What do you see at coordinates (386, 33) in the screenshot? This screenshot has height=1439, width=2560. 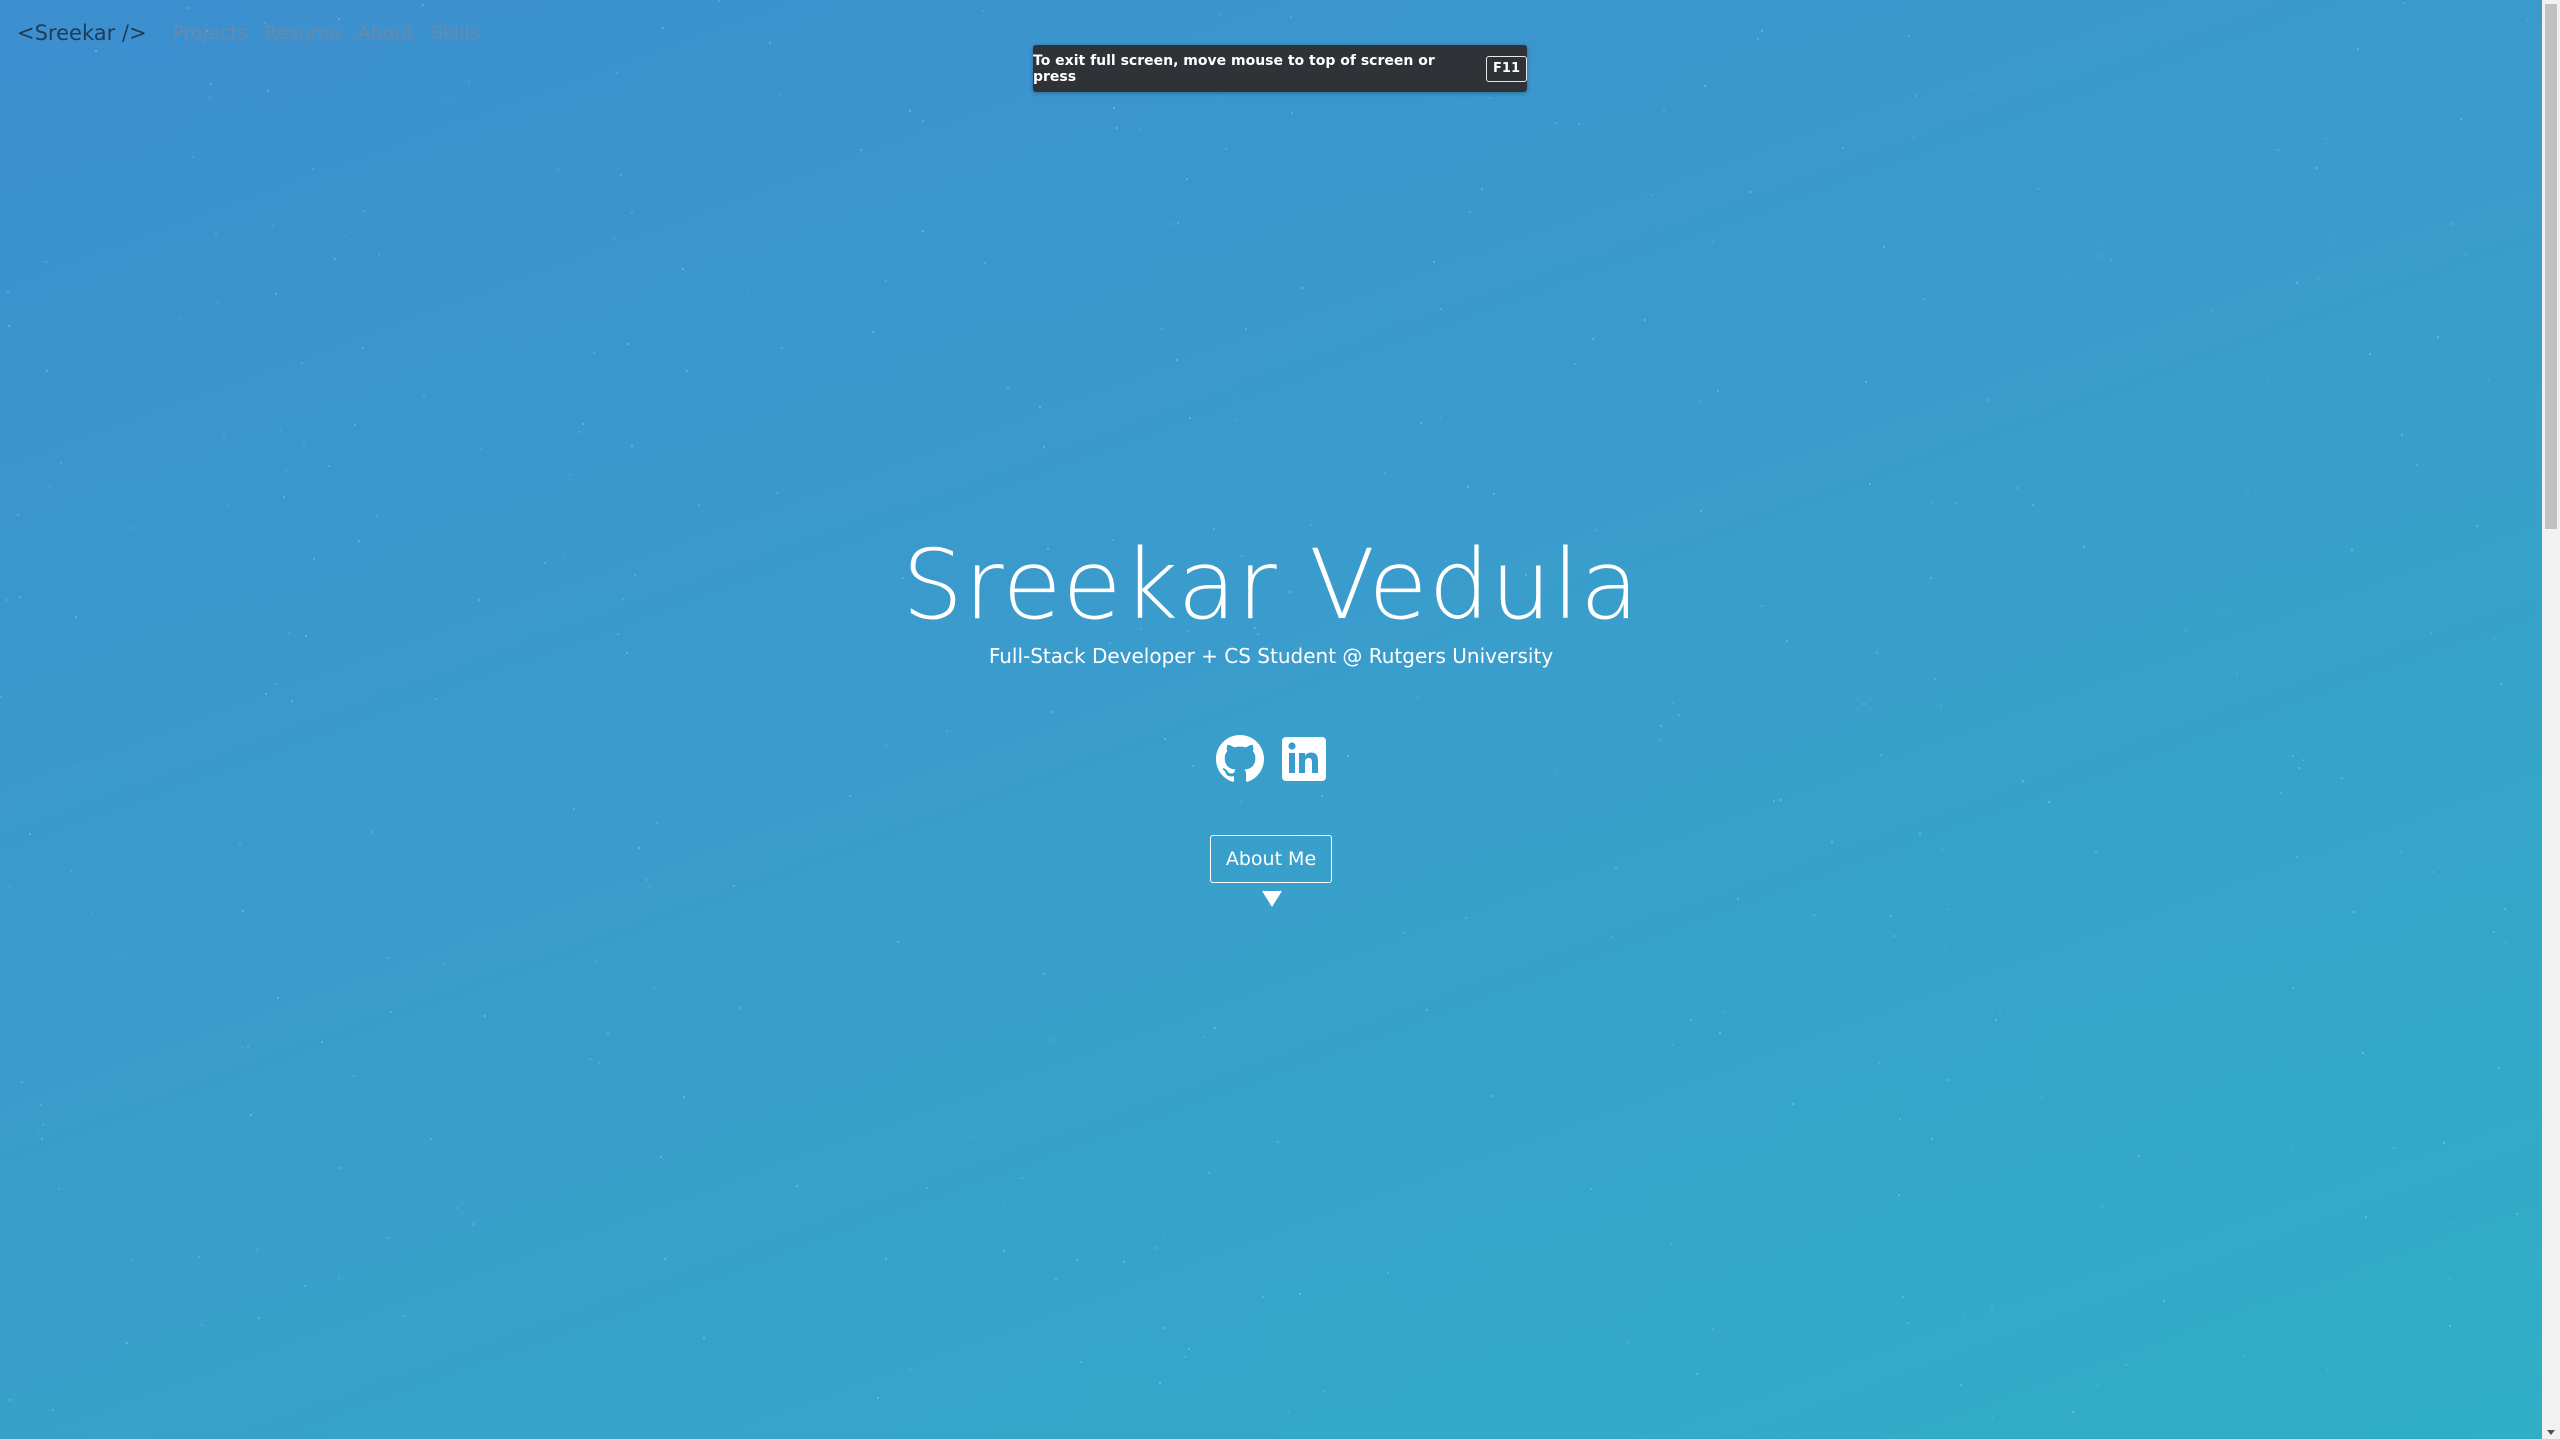 I see `nav-link-about: About` at bounding box center [386, 33].